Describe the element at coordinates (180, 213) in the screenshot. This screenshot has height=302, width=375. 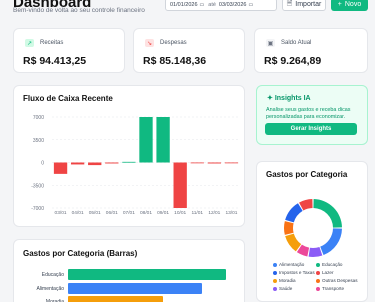
I see `x-tick-label: 10/01` at that location.